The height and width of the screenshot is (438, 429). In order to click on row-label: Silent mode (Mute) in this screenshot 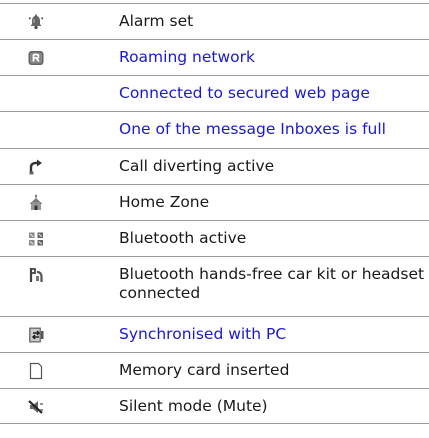, I will do `click(193, 406)`.